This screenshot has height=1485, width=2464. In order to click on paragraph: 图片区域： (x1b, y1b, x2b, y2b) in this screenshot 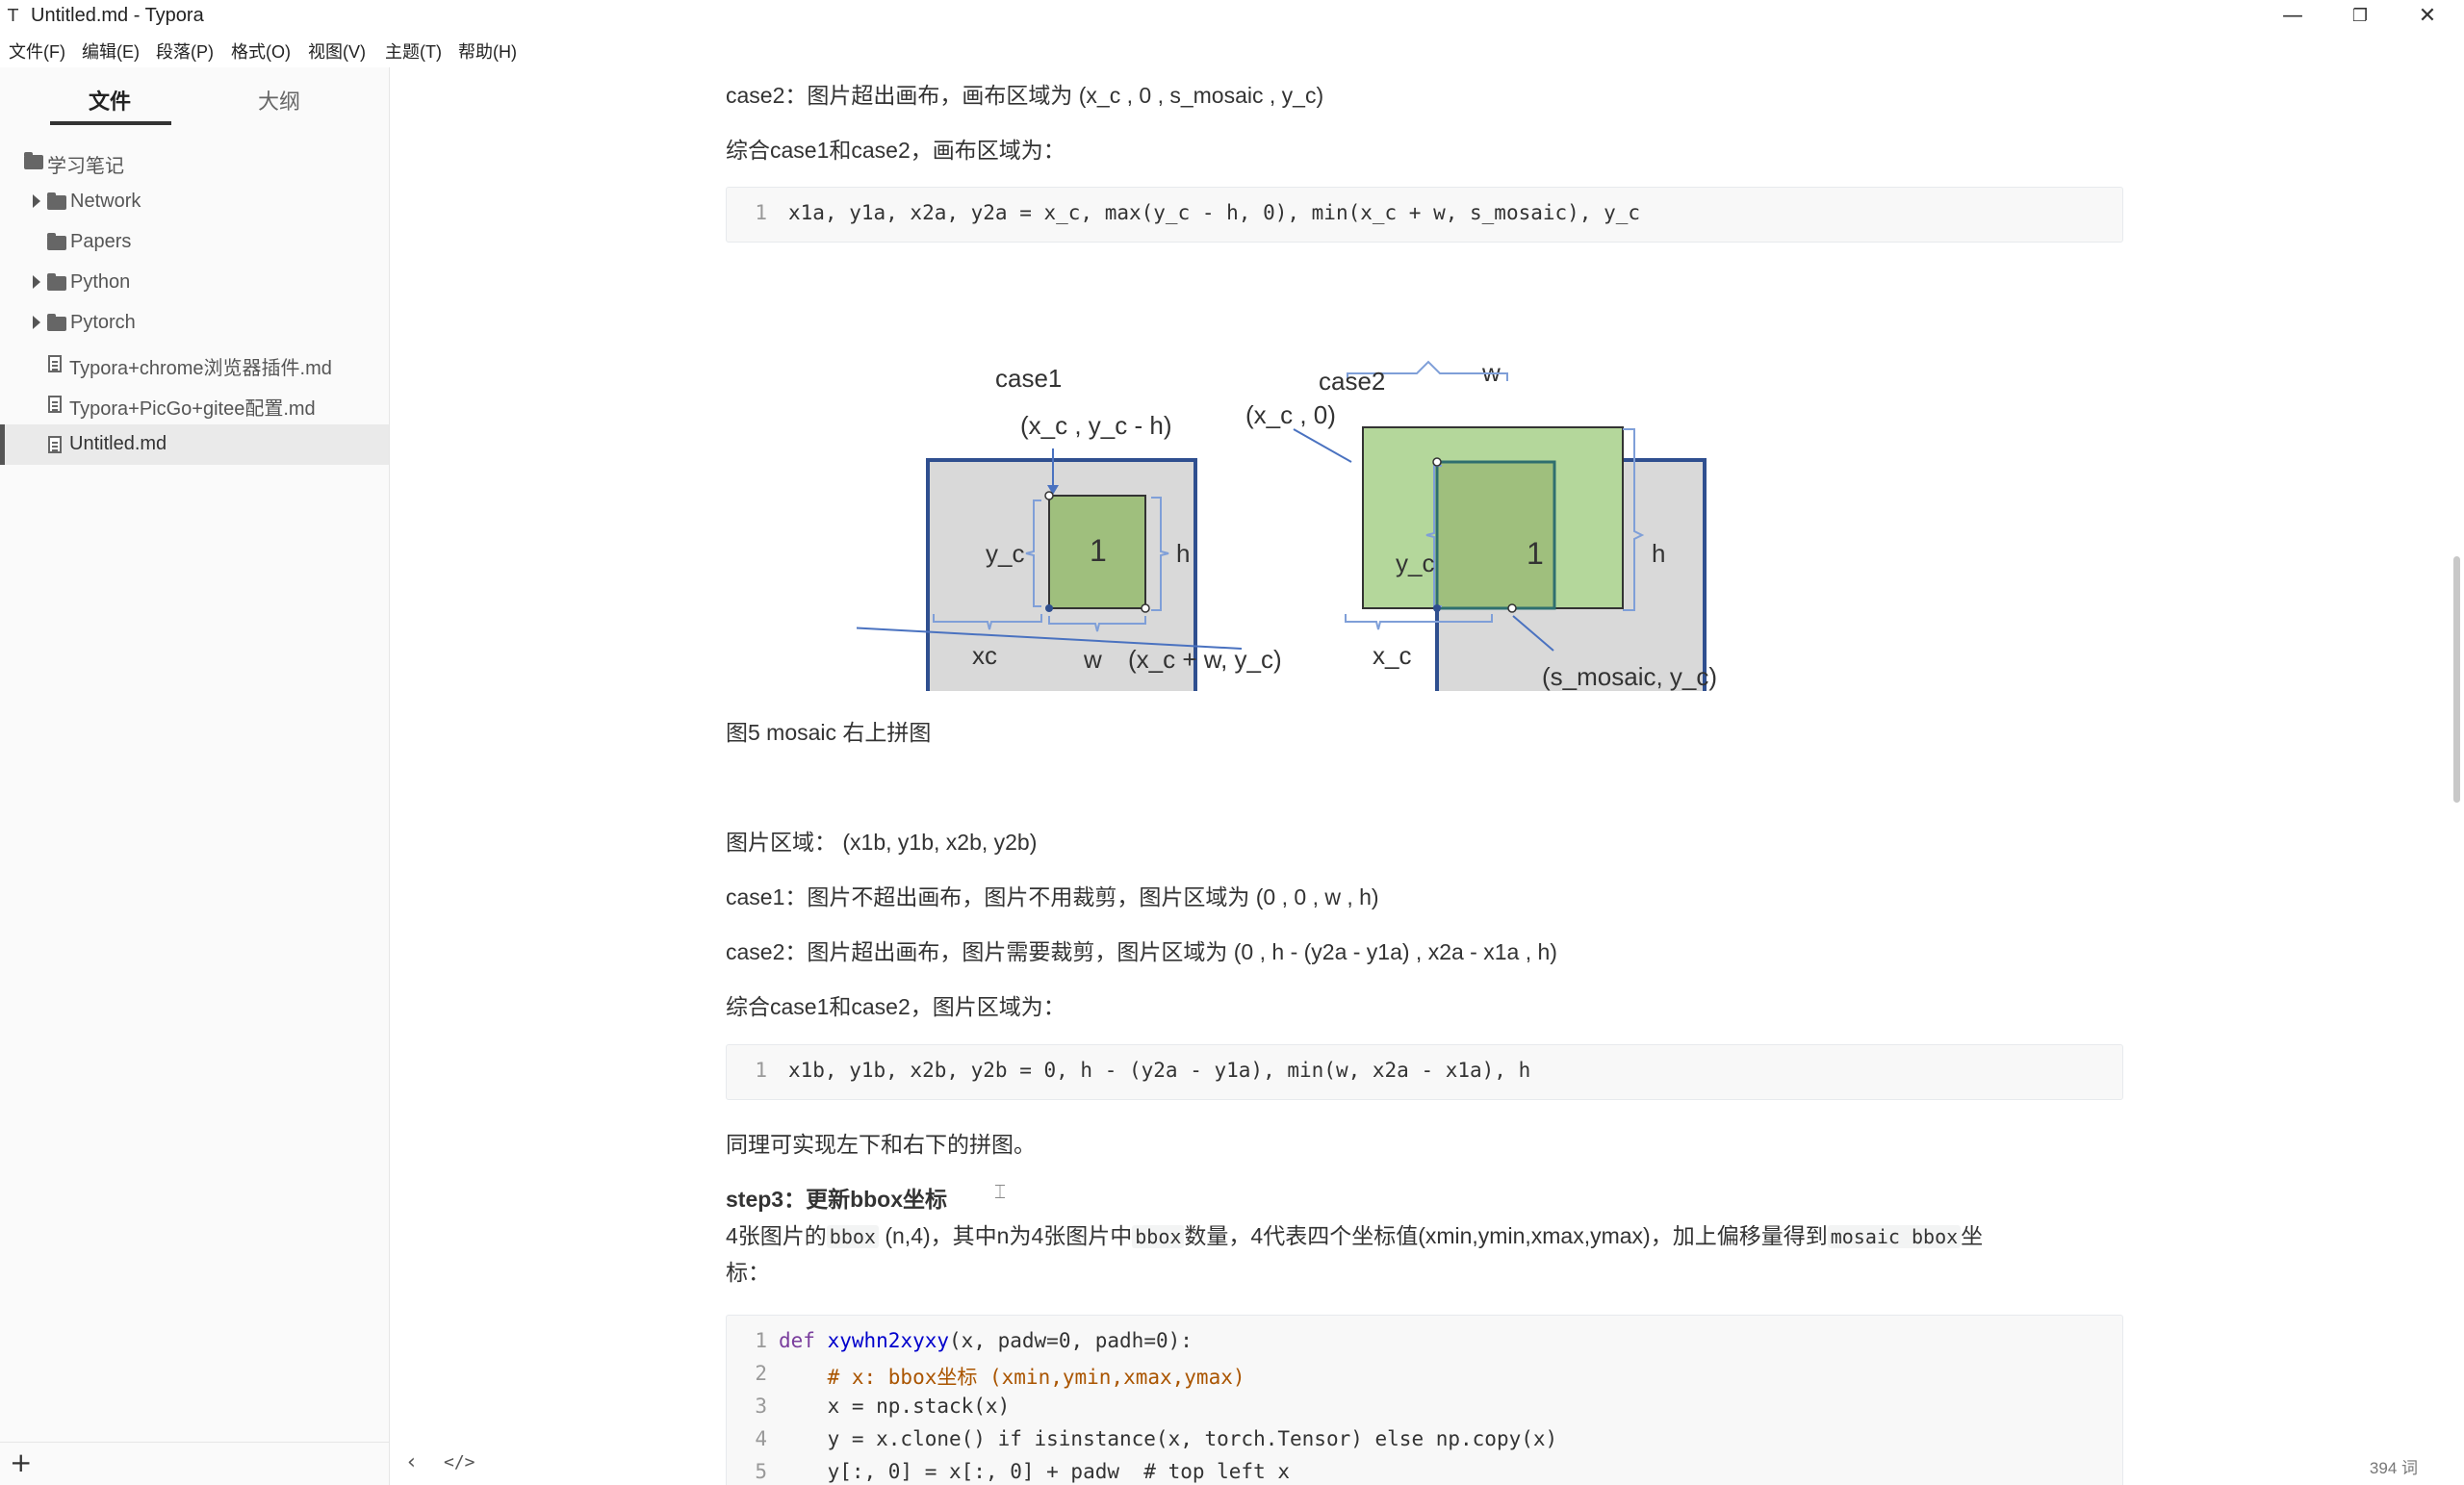, I will do `click(882, 842)`.